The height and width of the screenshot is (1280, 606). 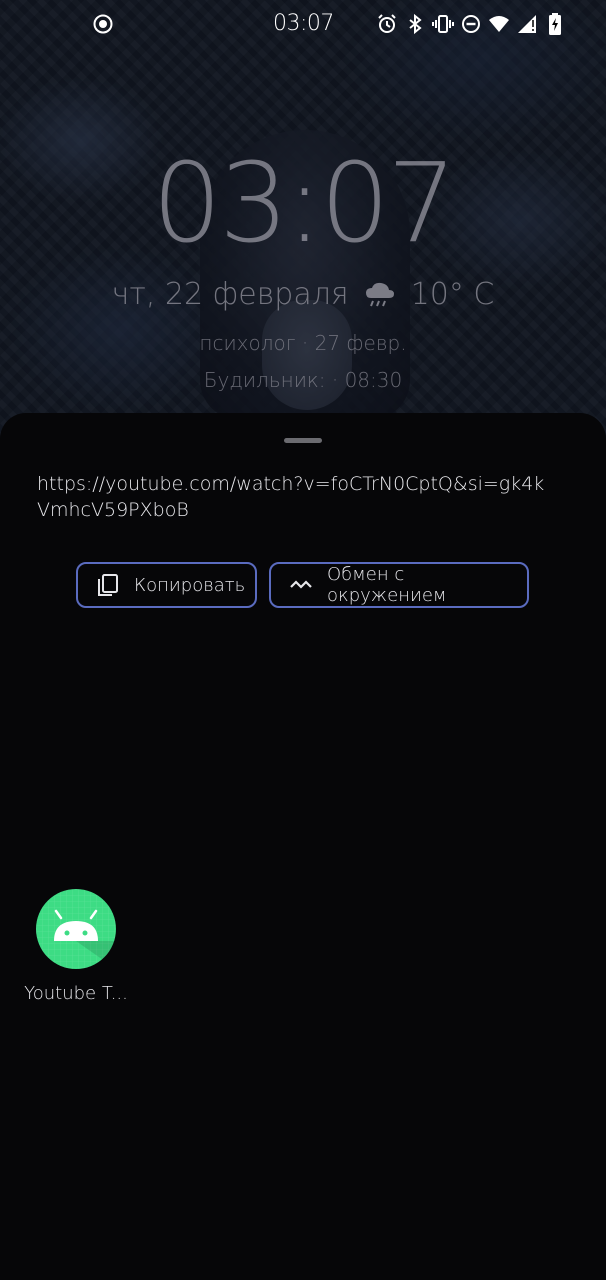 I want to click on copy-button-label: Копировать, so click(x=190, y=585).